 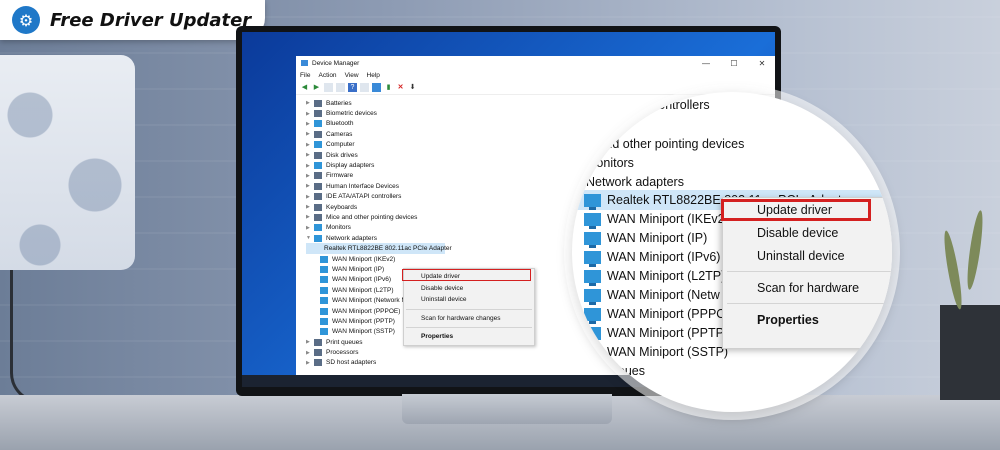 What do you see at coordinates (664, 257) in the screenshot?
I see `magnified-adapter-label: WAN Miniport (IPv6)` at bounding box center [664, 257].